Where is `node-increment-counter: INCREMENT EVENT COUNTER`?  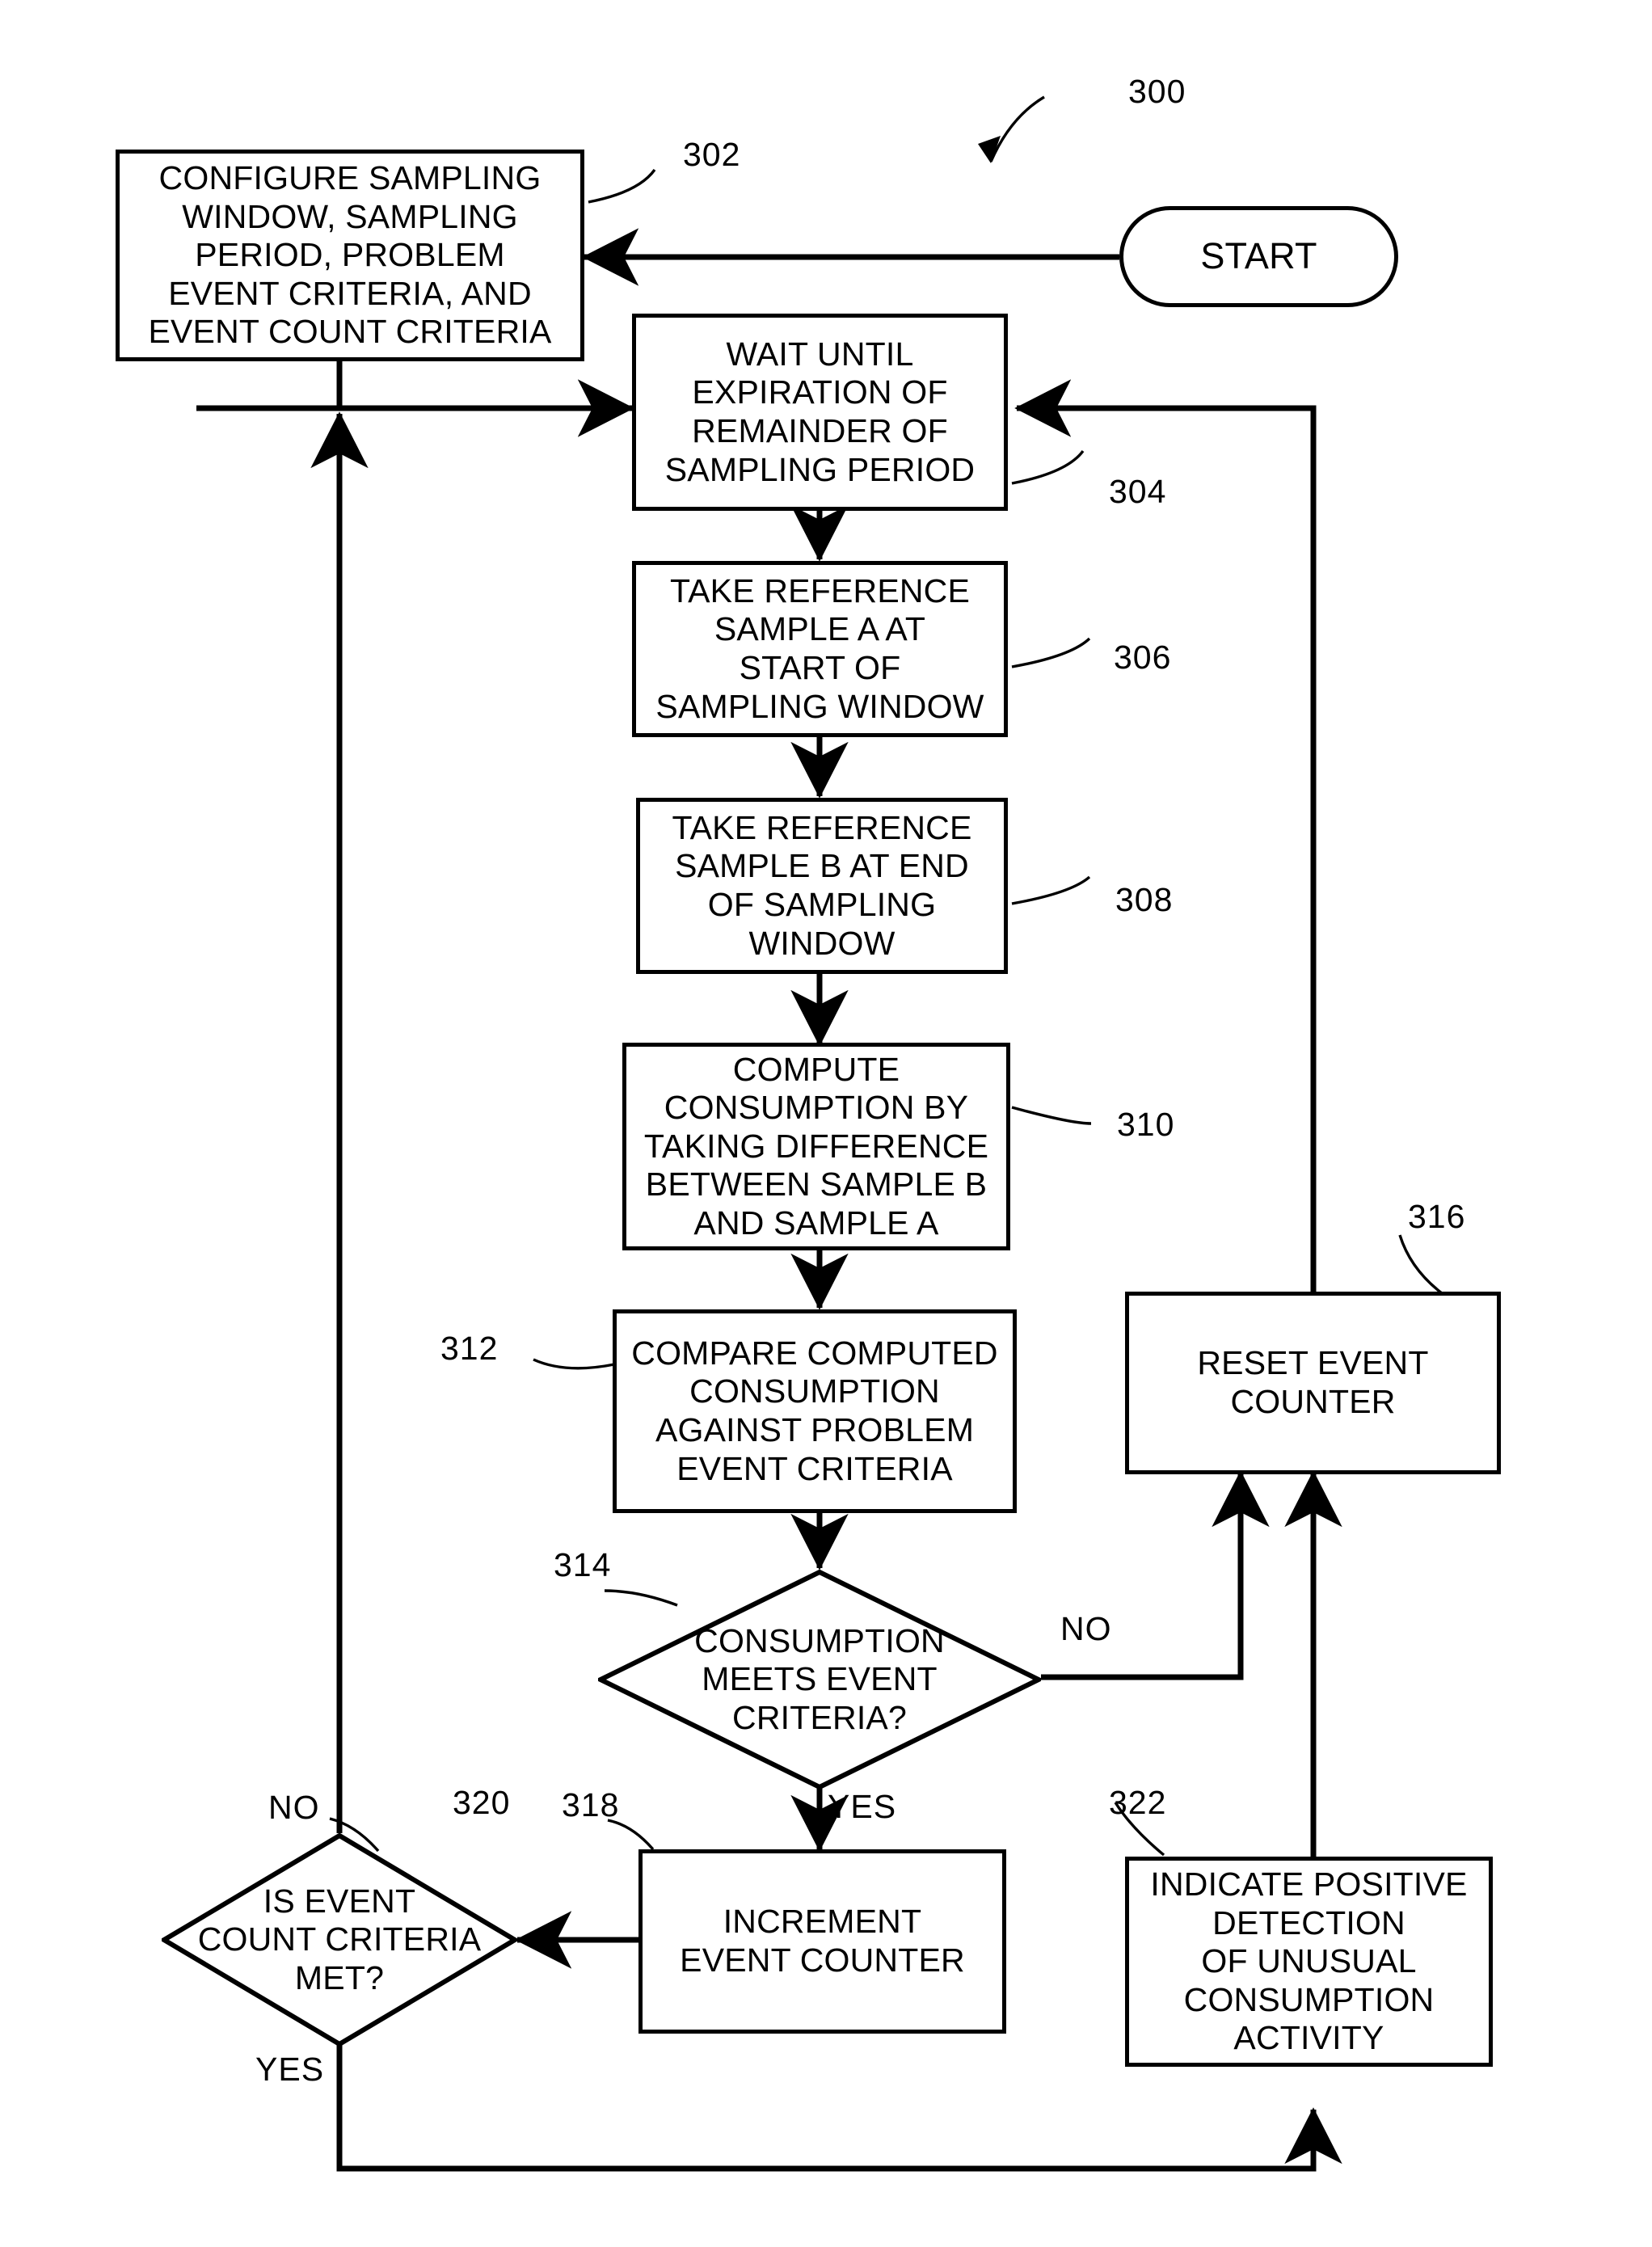 node-increment-counter: INCREMENT EVENT COUNTER is located at coordinates (822, 1942).